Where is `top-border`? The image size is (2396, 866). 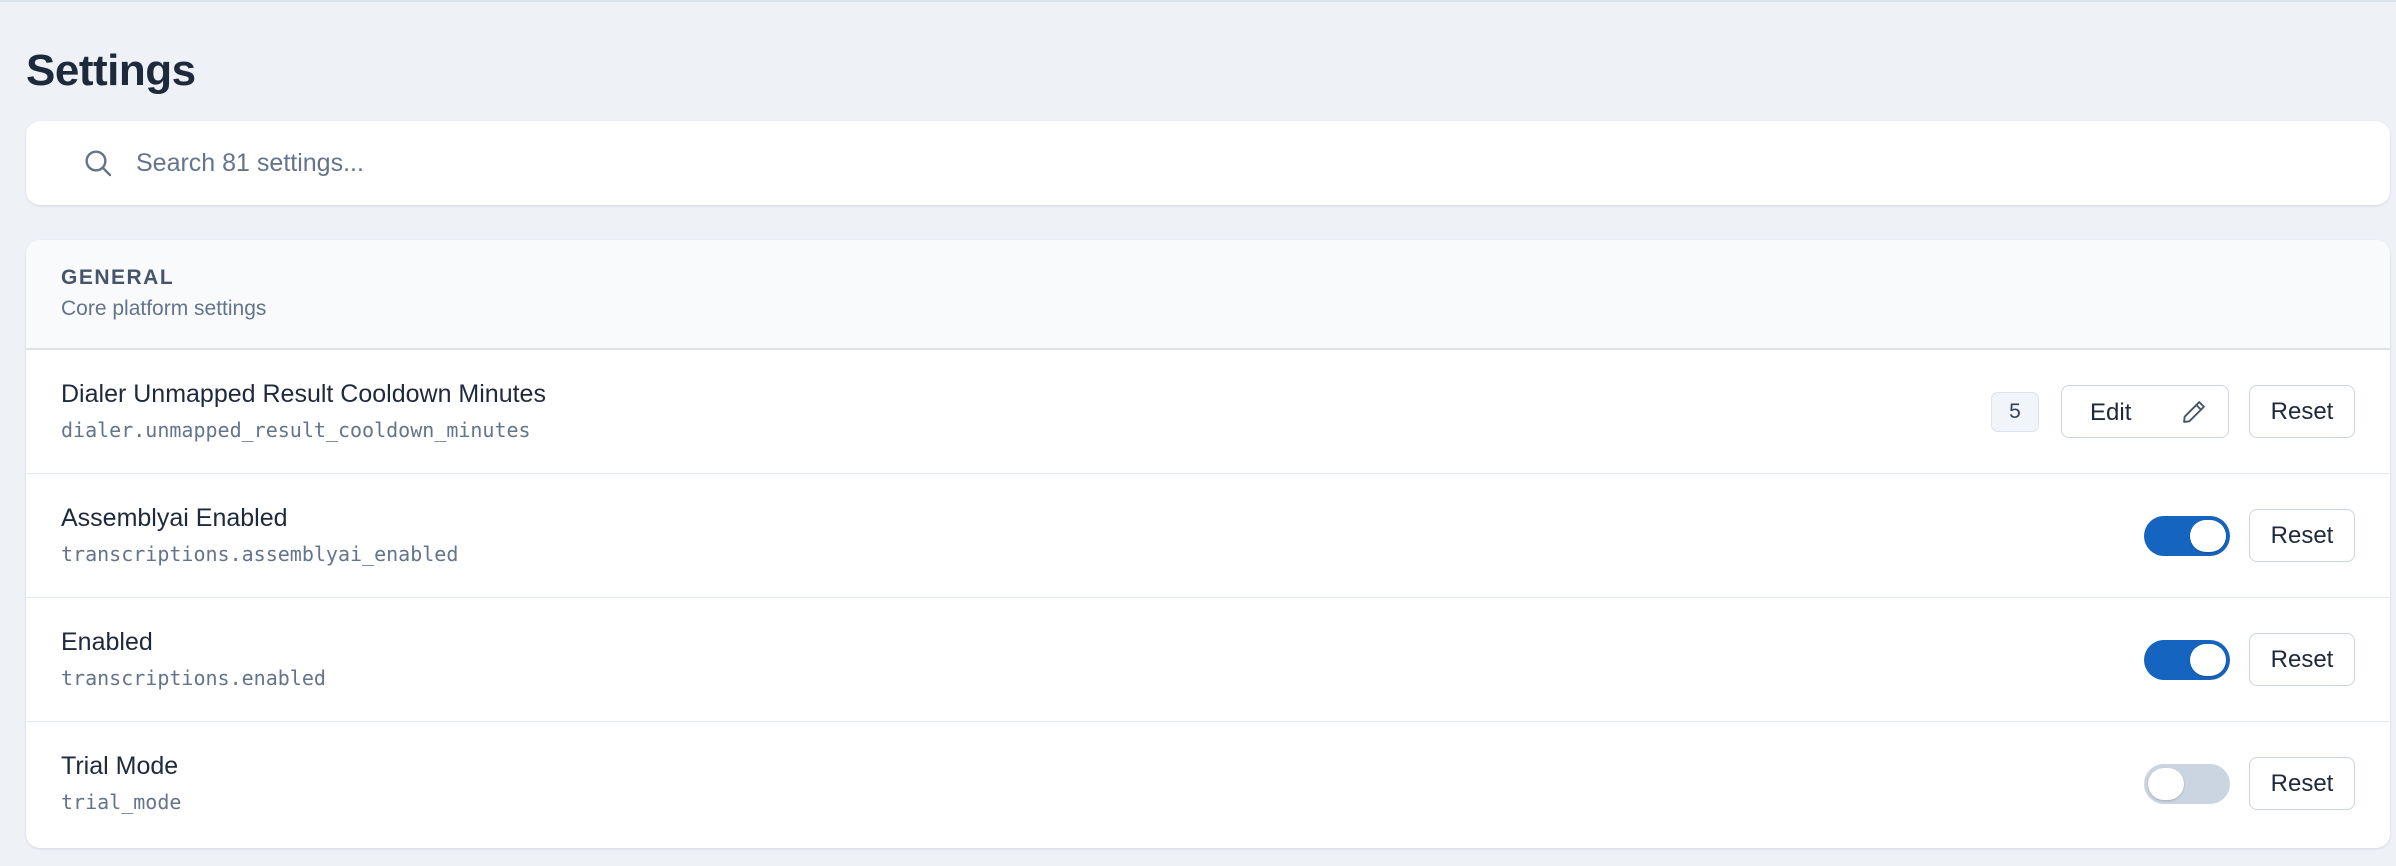 top-border is located at coordinates (1198, 1).